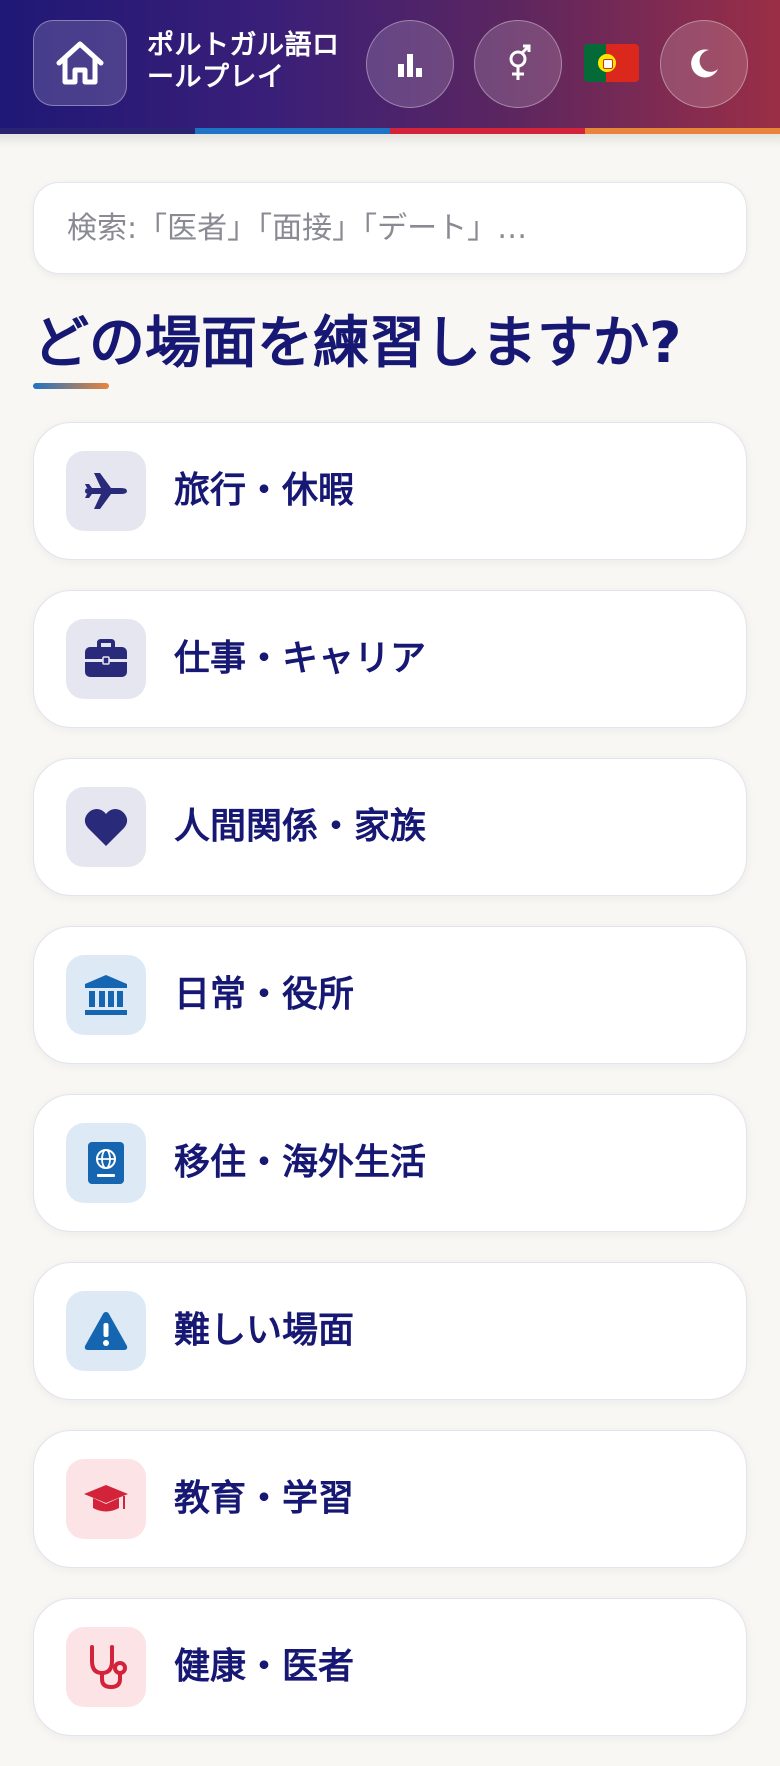  I want to click on heart-icon, so click(106, 827).